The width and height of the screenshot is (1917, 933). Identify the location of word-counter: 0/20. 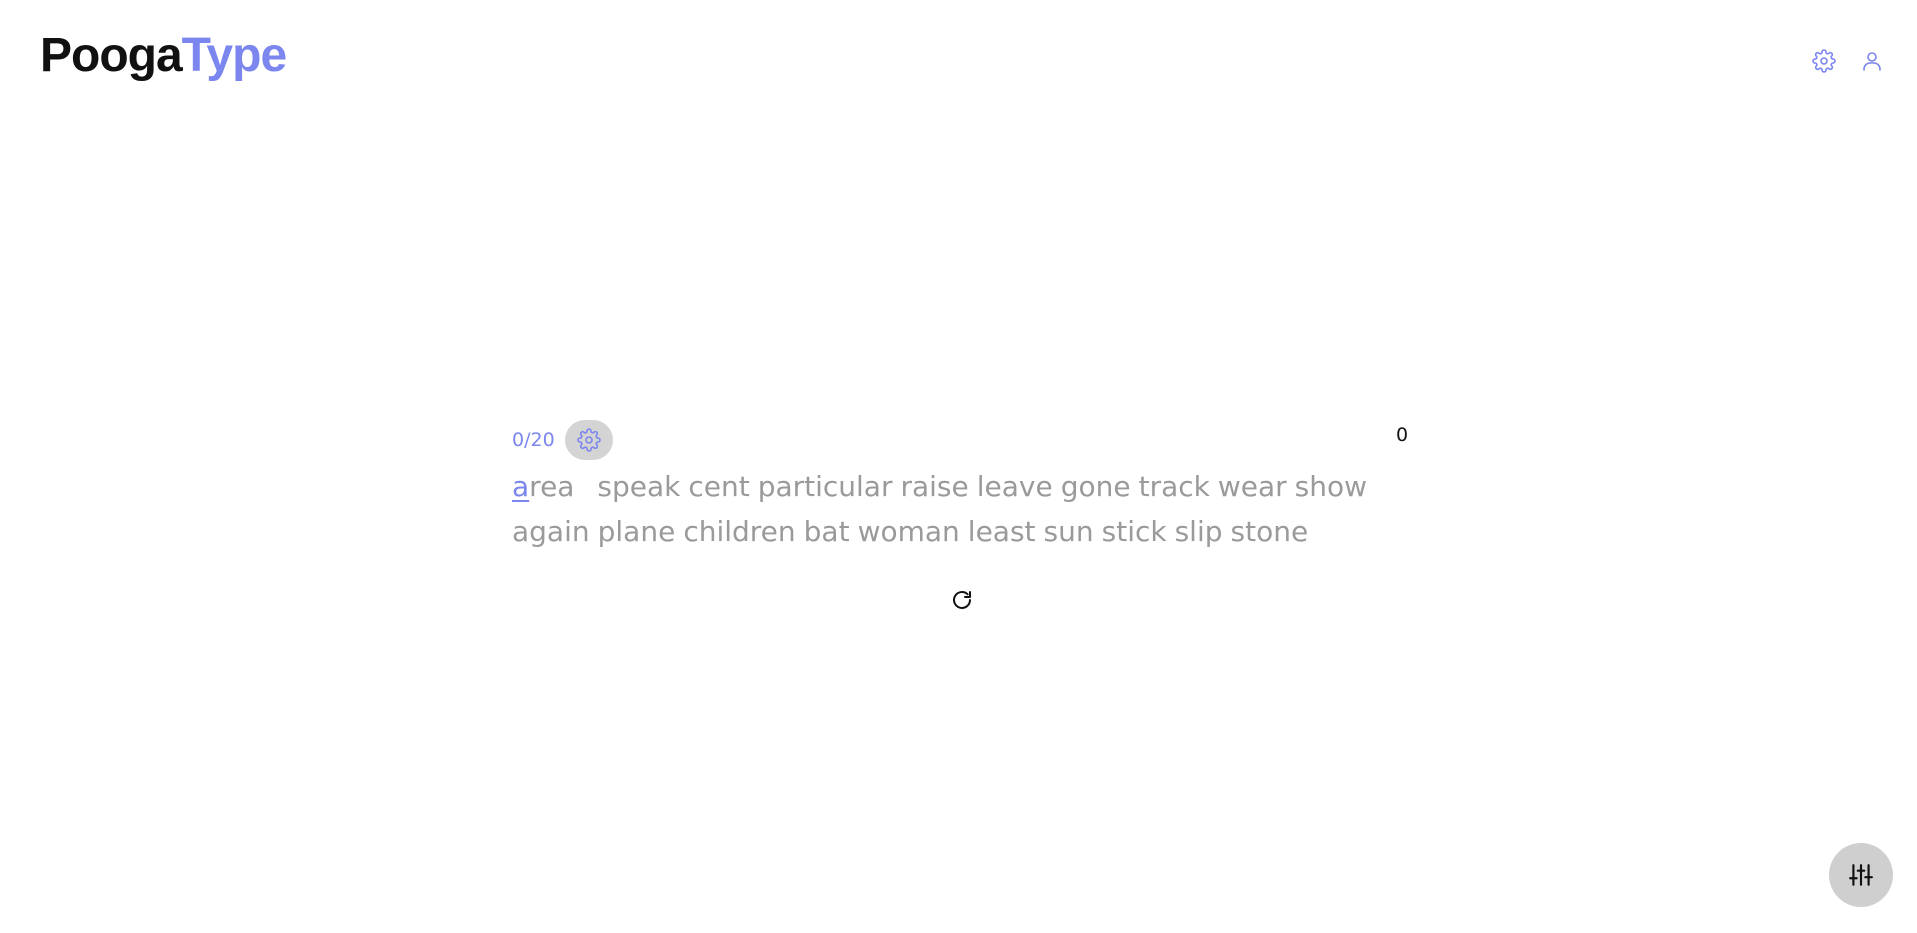
(533, 440).